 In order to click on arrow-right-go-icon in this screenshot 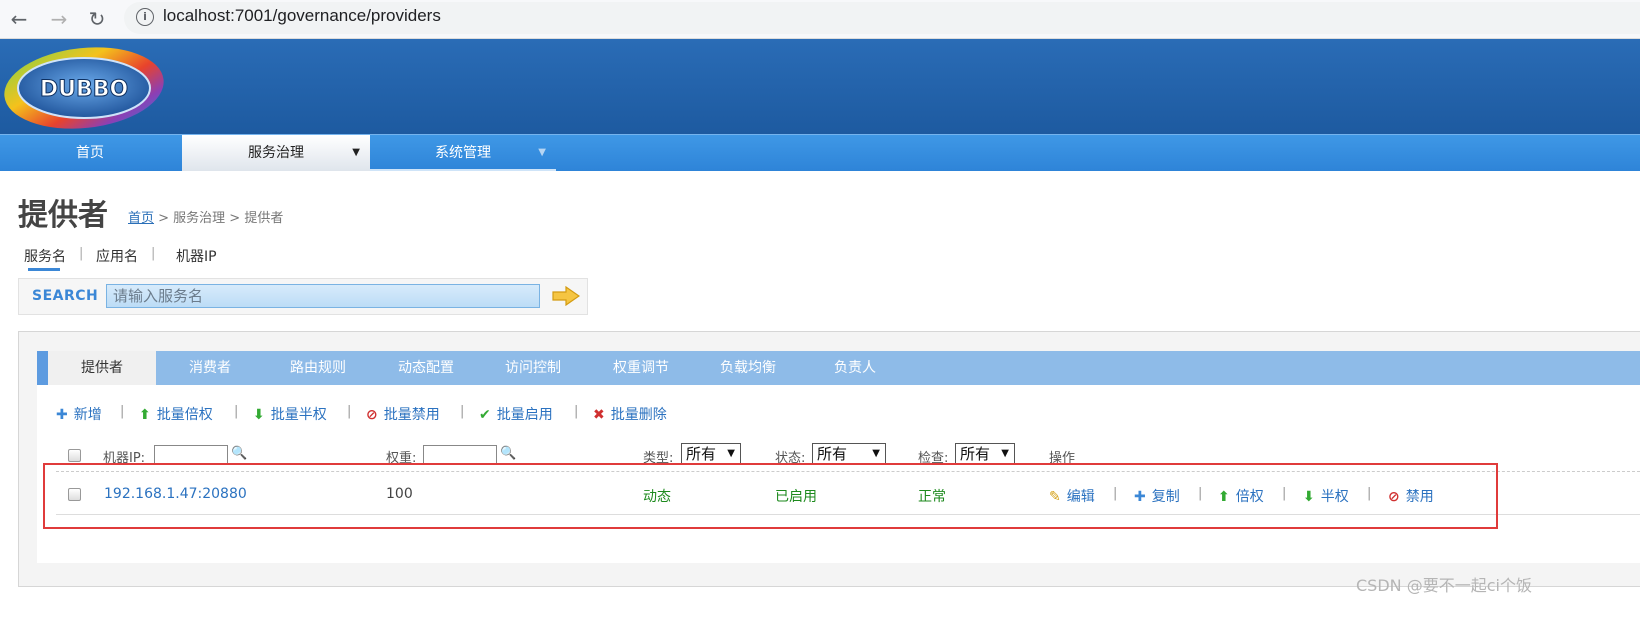, I will do `click(566, 296)`.